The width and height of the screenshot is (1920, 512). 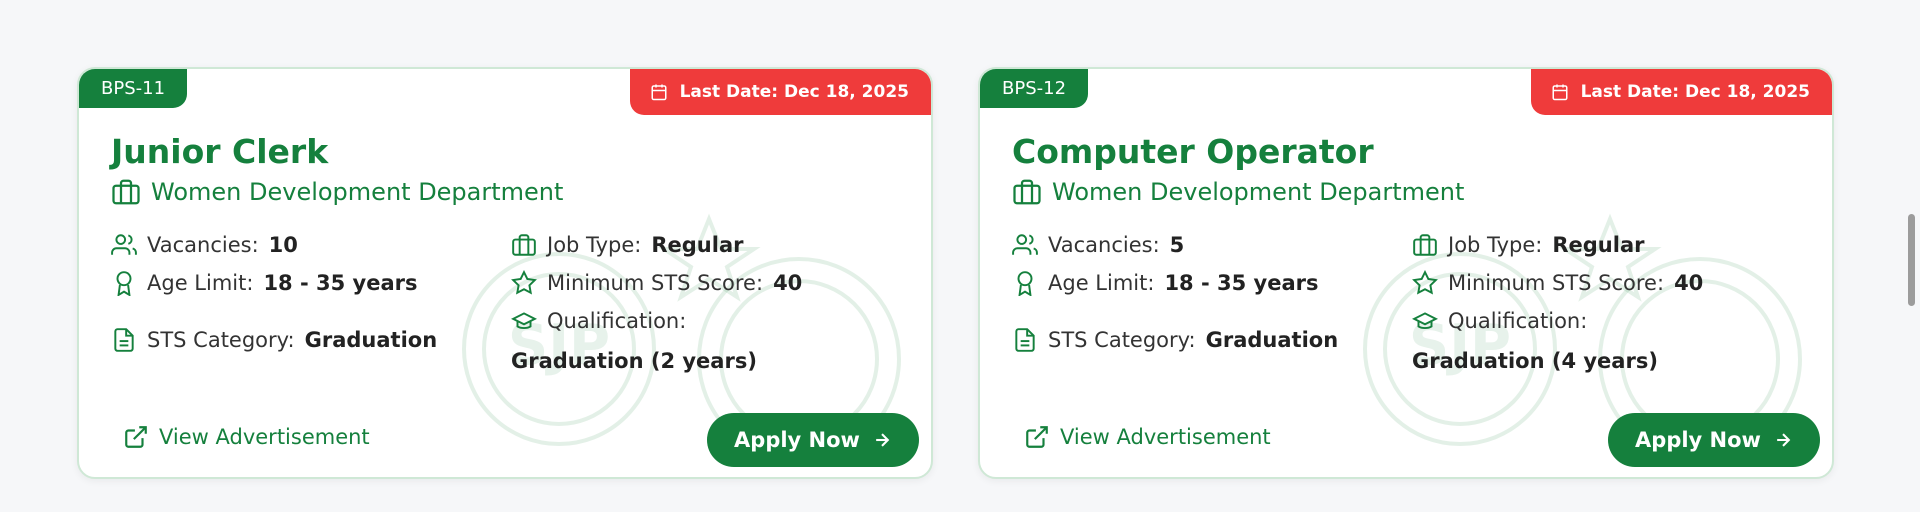 I want to click on scrollbar-thumb, so click(x=1911, y=260).